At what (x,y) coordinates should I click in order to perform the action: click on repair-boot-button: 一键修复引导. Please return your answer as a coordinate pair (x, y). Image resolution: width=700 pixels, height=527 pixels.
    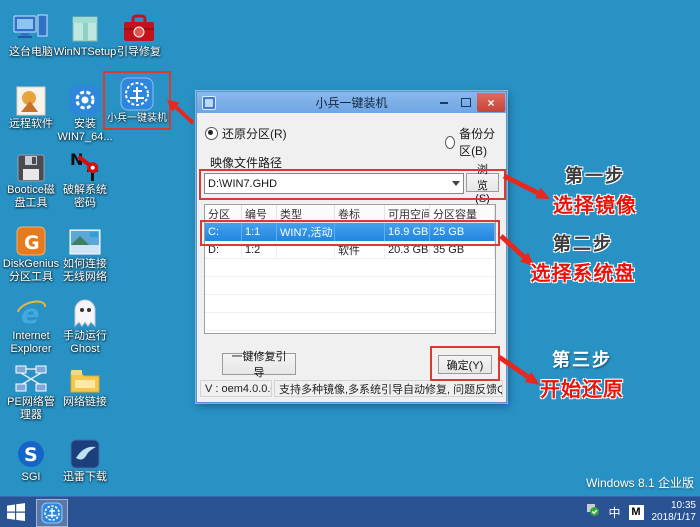
    Looking at the image, I should click on (259, 365).